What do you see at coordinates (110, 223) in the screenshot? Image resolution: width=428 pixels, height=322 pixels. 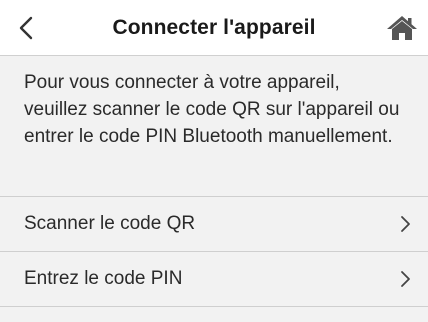 I see `menu-item-label: Scanner le code QR` at bounding box center [110, 223].